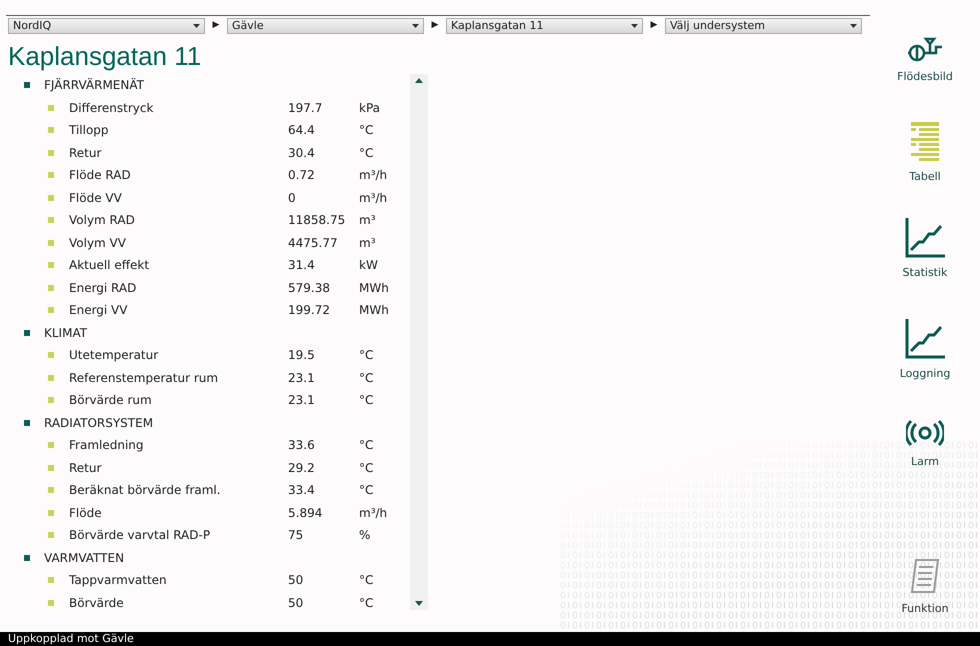  Describe the element at coordinates (302, 491) in the screenshot. I see `item-value: 33.4` at that location.